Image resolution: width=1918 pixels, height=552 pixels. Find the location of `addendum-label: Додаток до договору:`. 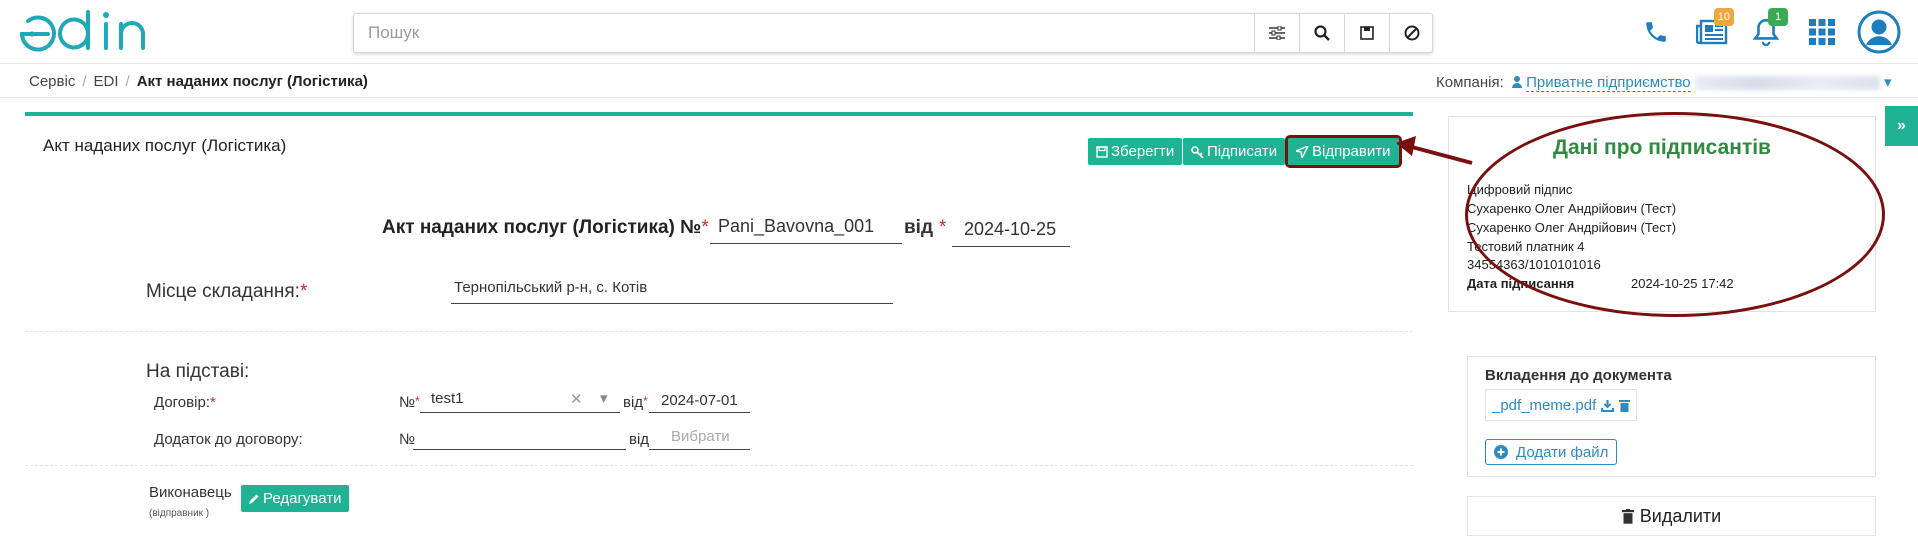

addendum-label: Додаток до договору: is located at coordinates (228, 439).